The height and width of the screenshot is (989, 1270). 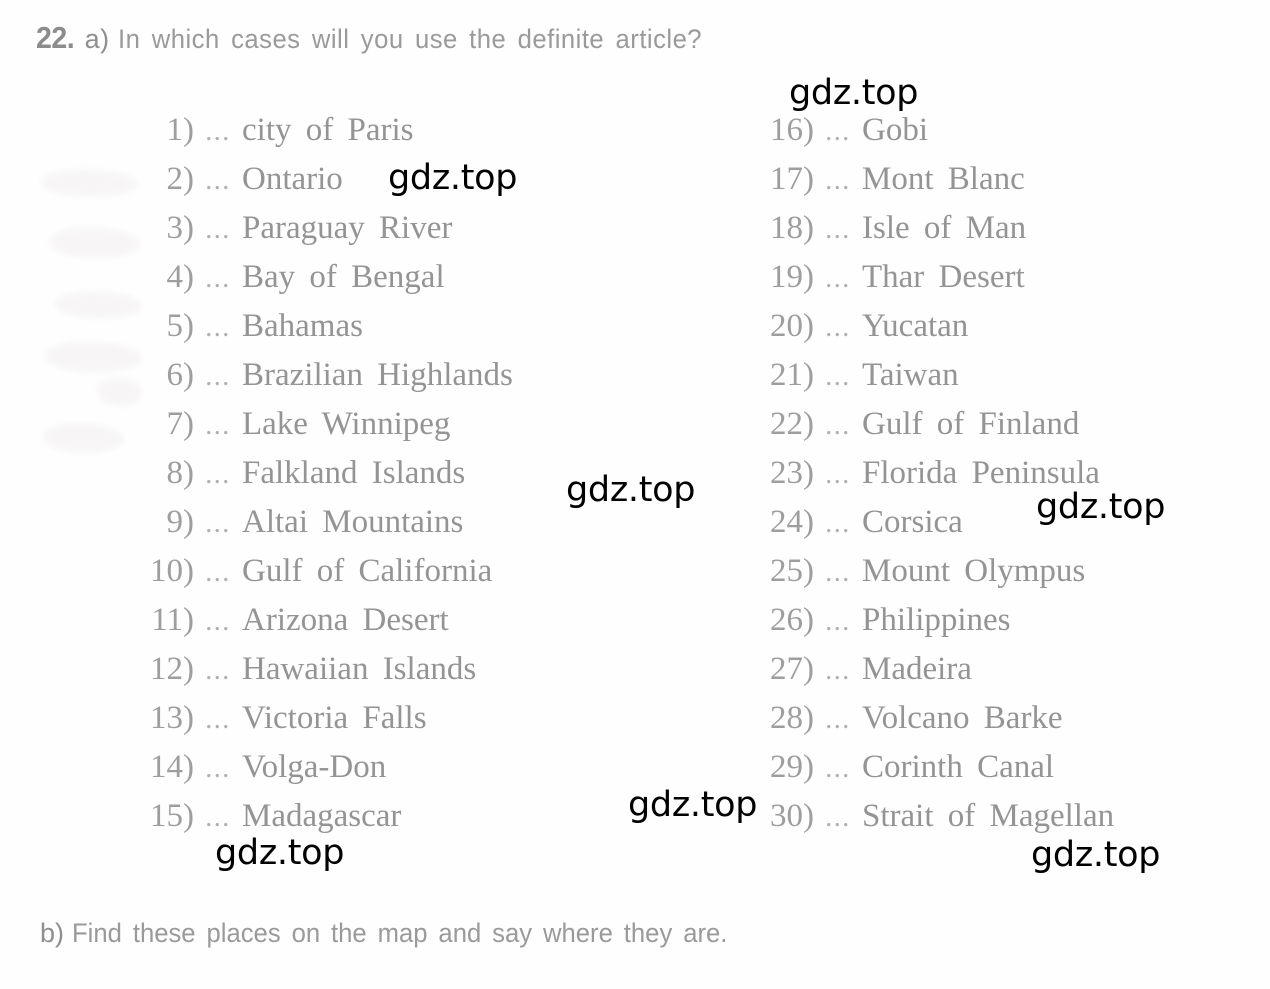 What do you see at coordinates (377, 375) in the screenshot?
I see `list-item-label: Brazilian Highlands` at bounding box center [377, 375].